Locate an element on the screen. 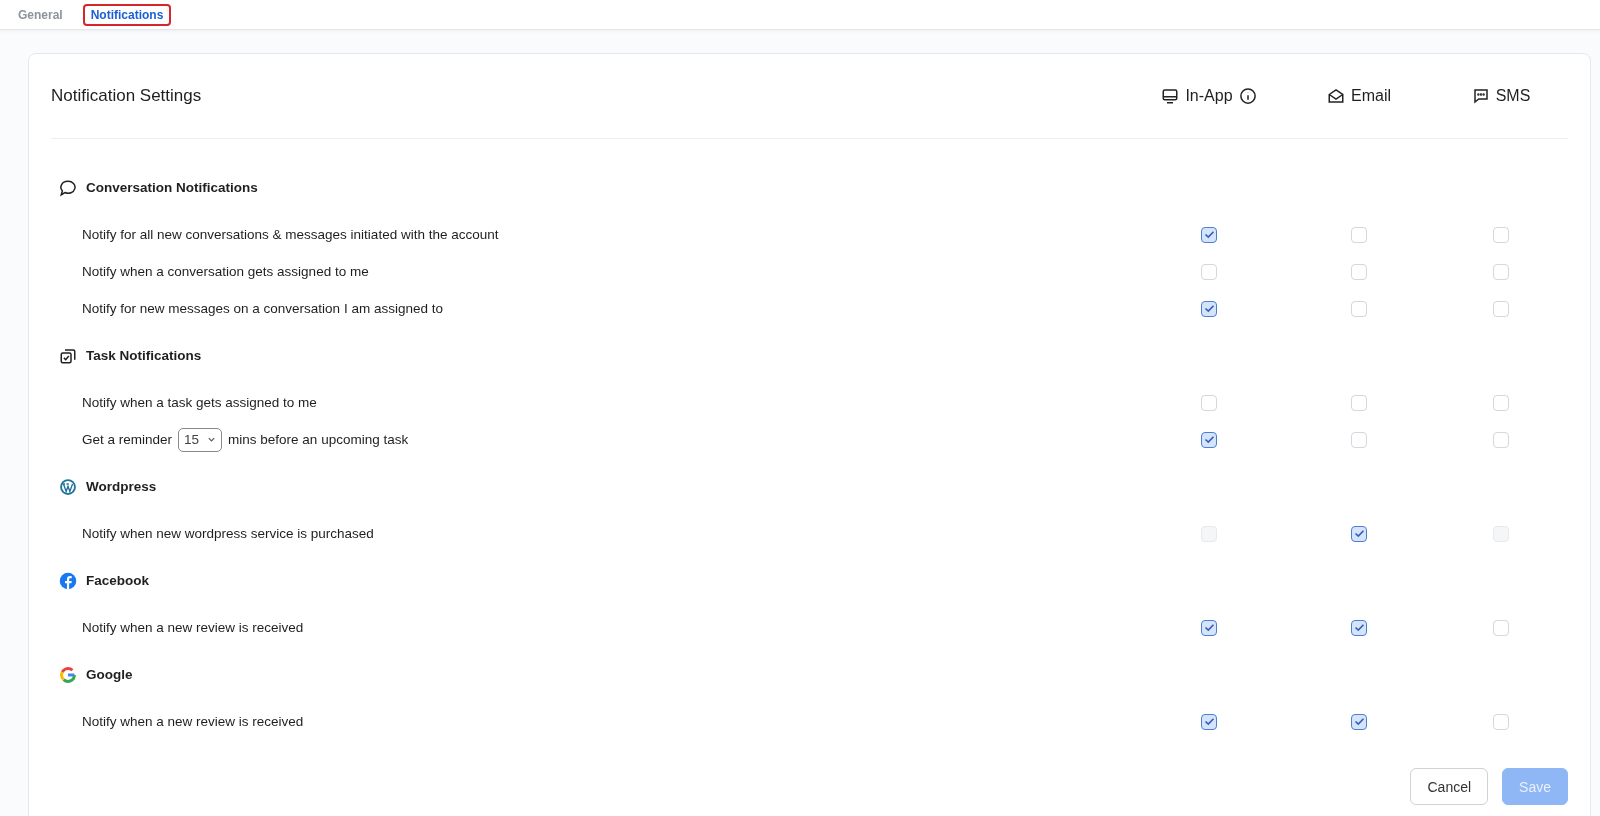 The height and width of the screenshot is (816, 1600). google-logo-icon is located at coordinates (68, 674).